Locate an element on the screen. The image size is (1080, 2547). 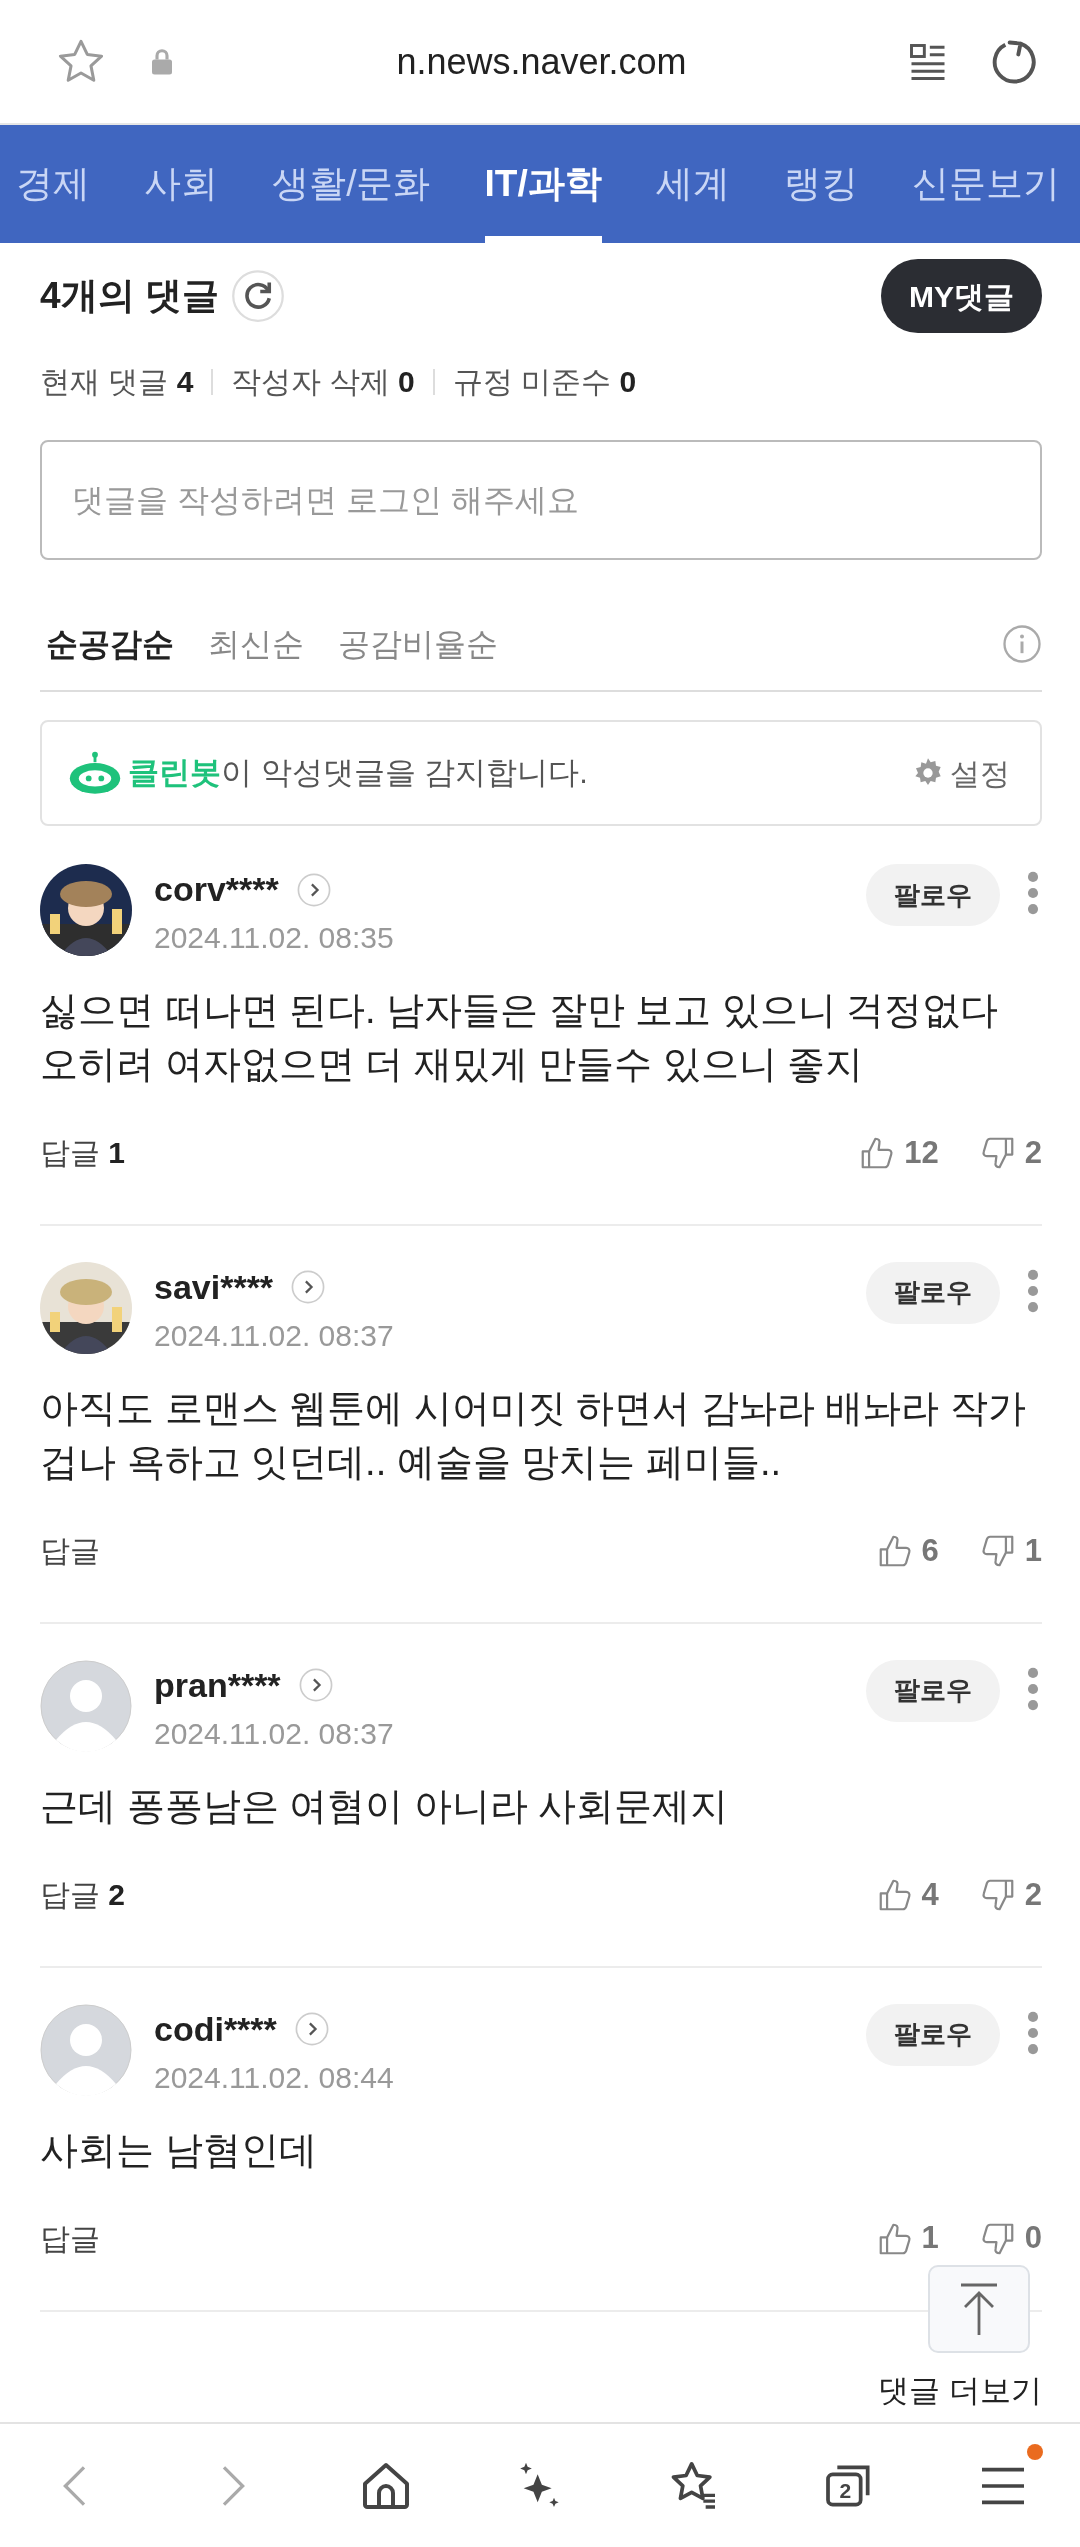
stat-text: 규정 미준수 0 is located at coordinates (544, 382).